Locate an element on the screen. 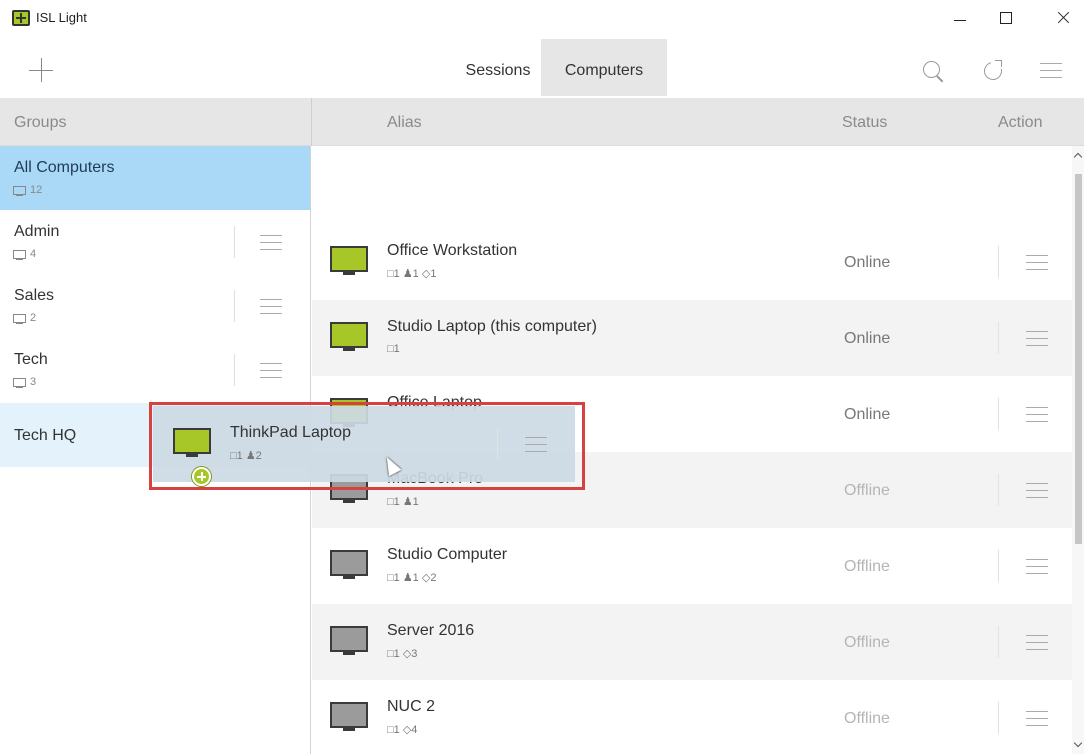  title-bar: ISL Light is located at coordinates (542, 19).